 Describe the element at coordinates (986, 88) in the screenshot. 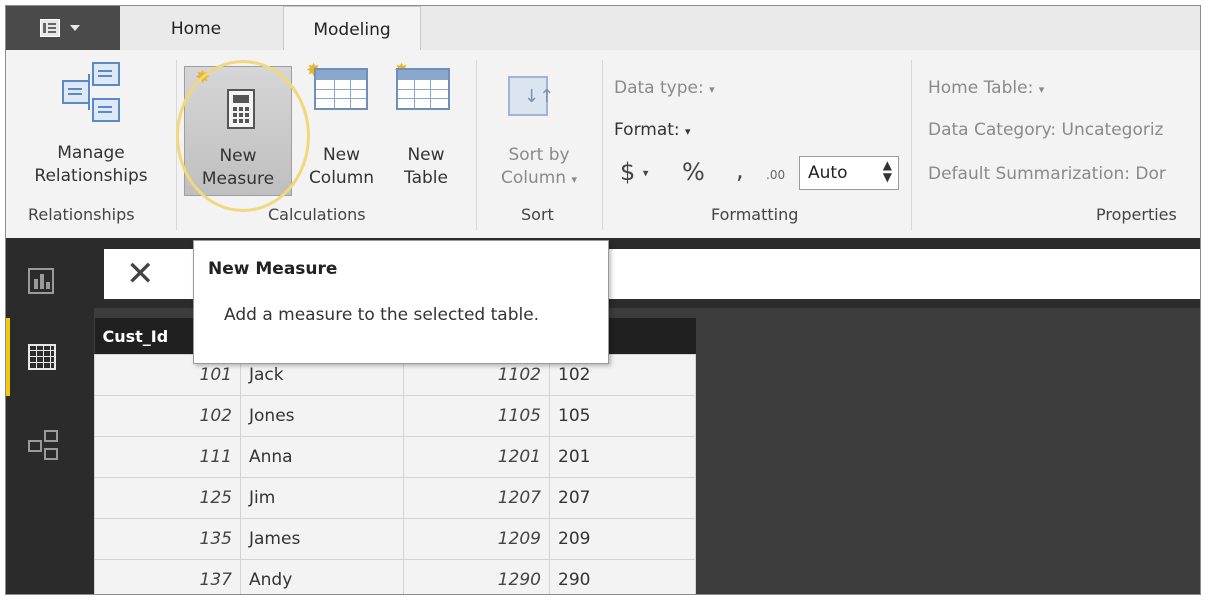

I see `home-table-dropdown: Home Table: ▾` at that location.